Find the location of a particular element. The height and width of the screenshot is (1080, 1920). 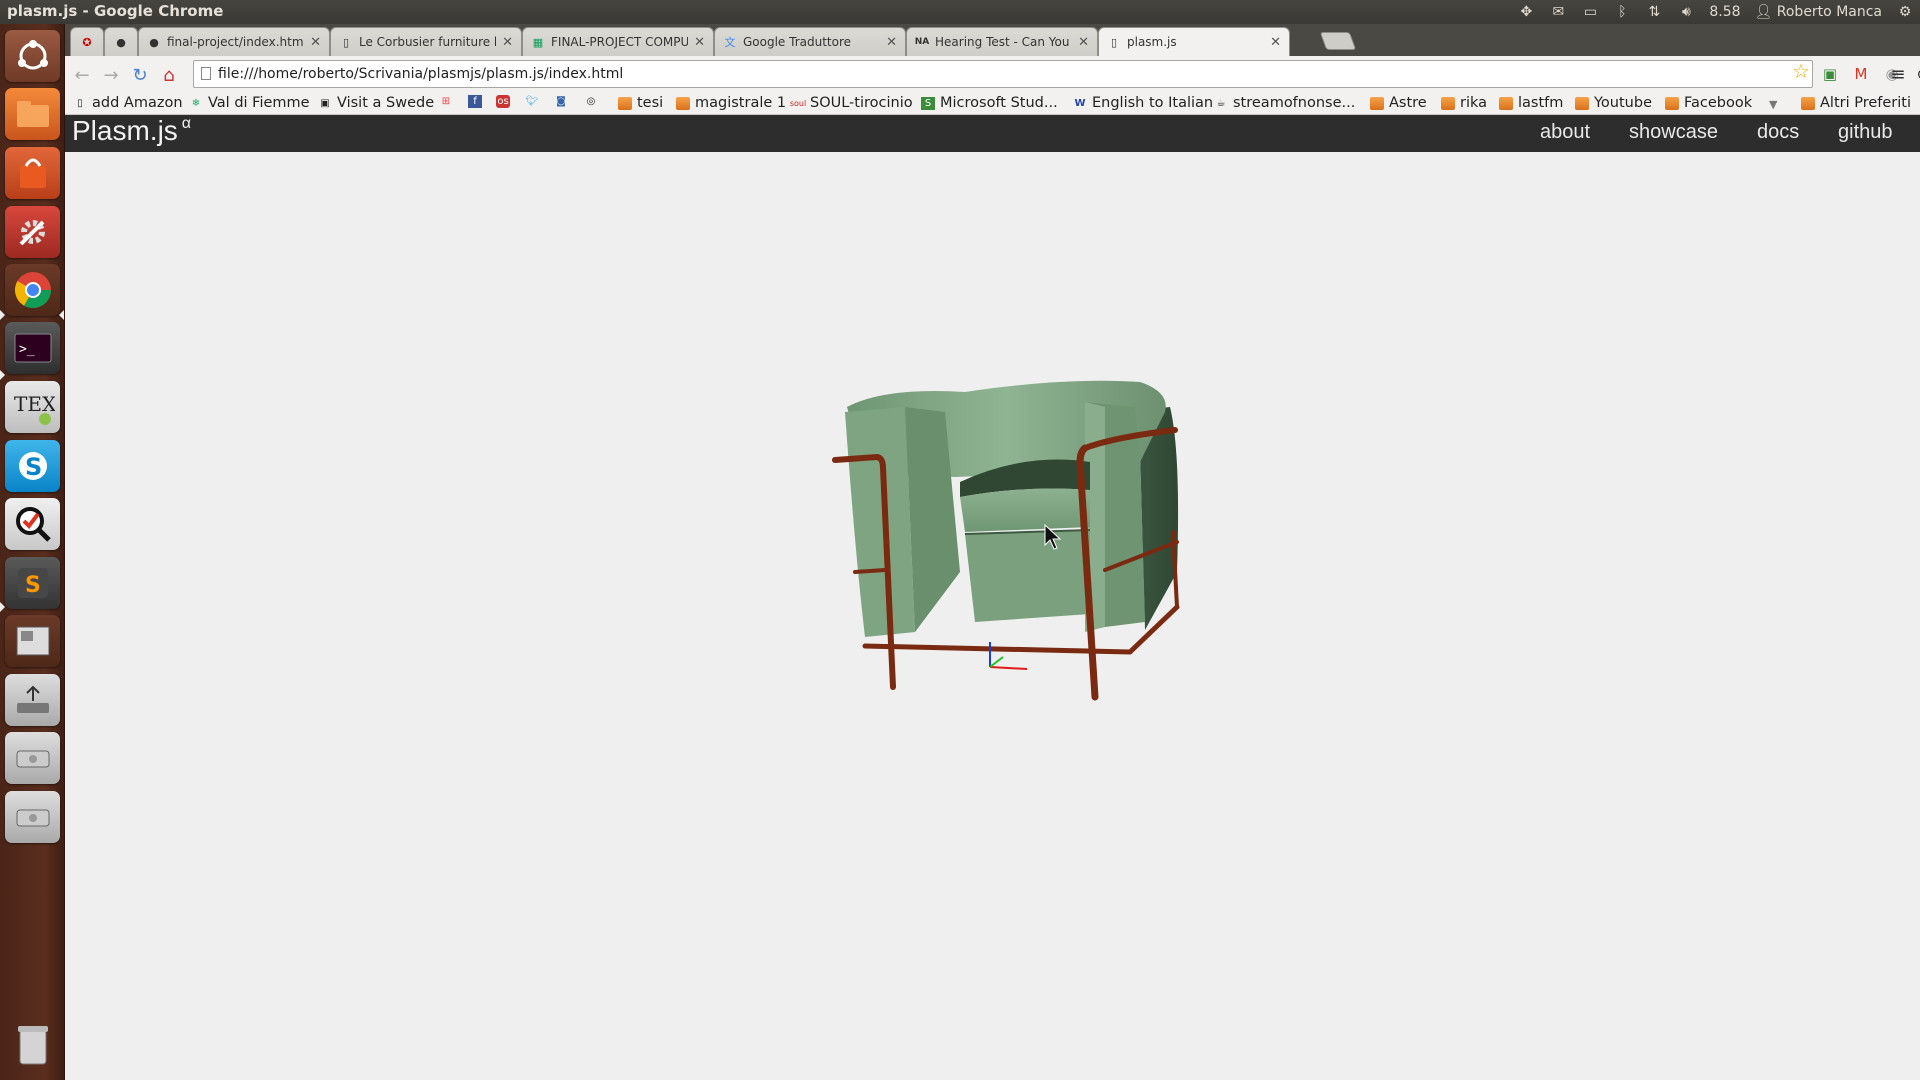

bookmark: ⊞ is located at coordinates (448, 101).